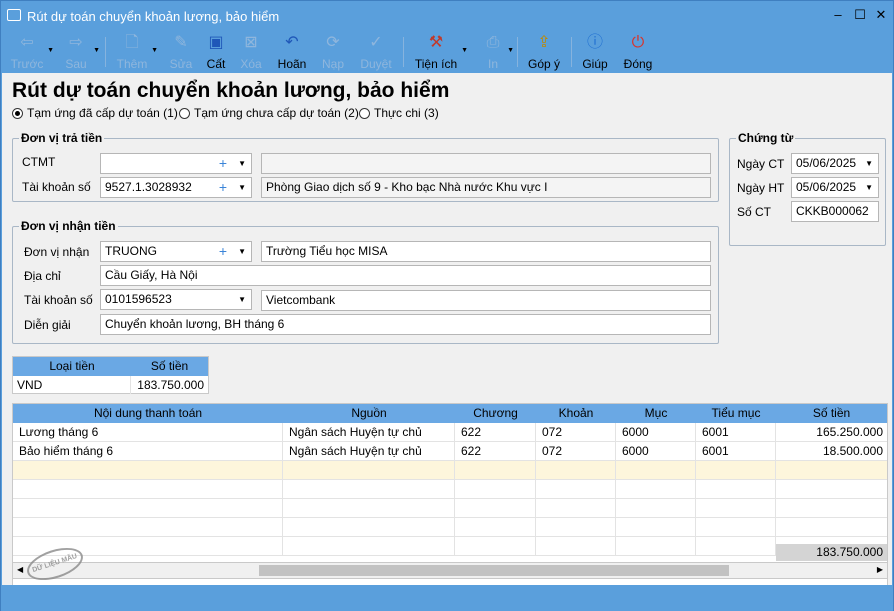  Describe the element at coordinates (736, 413) in the screenshot. I see `column-header: Tiểu mục` at that location.